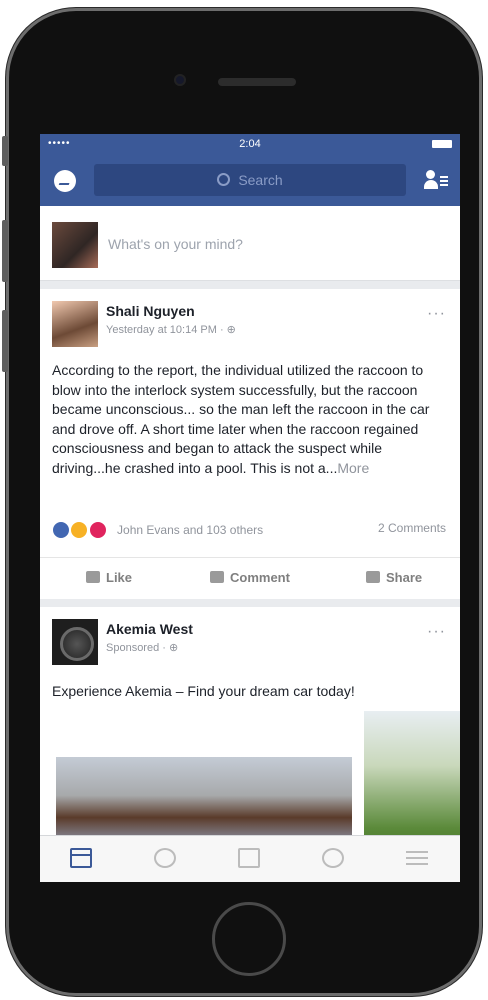  Describe the element at coordinates (257, 82) in the screenshot. I see `speaker-grille` at that location.